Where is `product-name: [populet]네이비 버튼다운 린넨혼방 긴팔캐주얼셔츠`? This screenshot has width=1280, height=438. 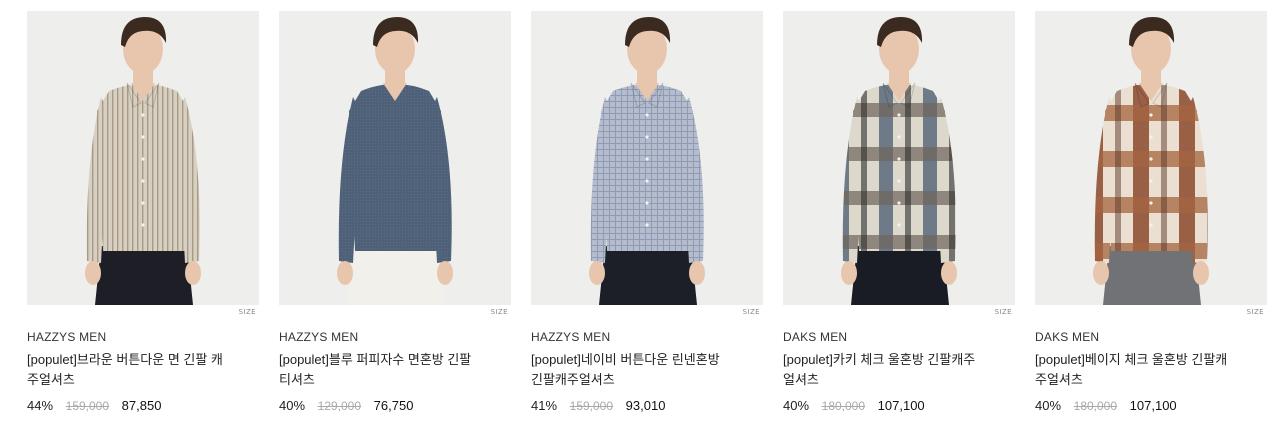
product-name: [populet]네이비 버튼다운 린넨혼방 긴팔캐주얼셔츠 is located at coordinates (631, 370).